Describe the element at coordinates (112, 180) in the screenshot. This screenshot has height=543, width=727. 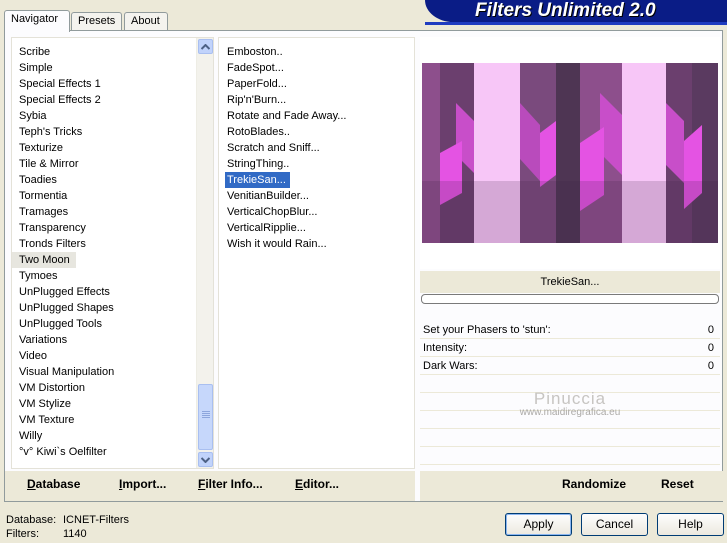
I see `category-item: Toadies` at that location.